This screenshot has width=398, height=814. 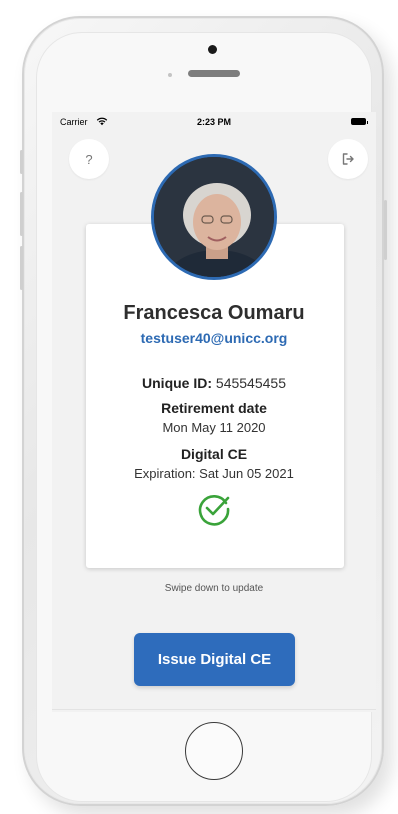 What do you see at coordinates (21, 214) in the screenshot?
I see `side-button-volume-up` at bounding box center [21, 214].